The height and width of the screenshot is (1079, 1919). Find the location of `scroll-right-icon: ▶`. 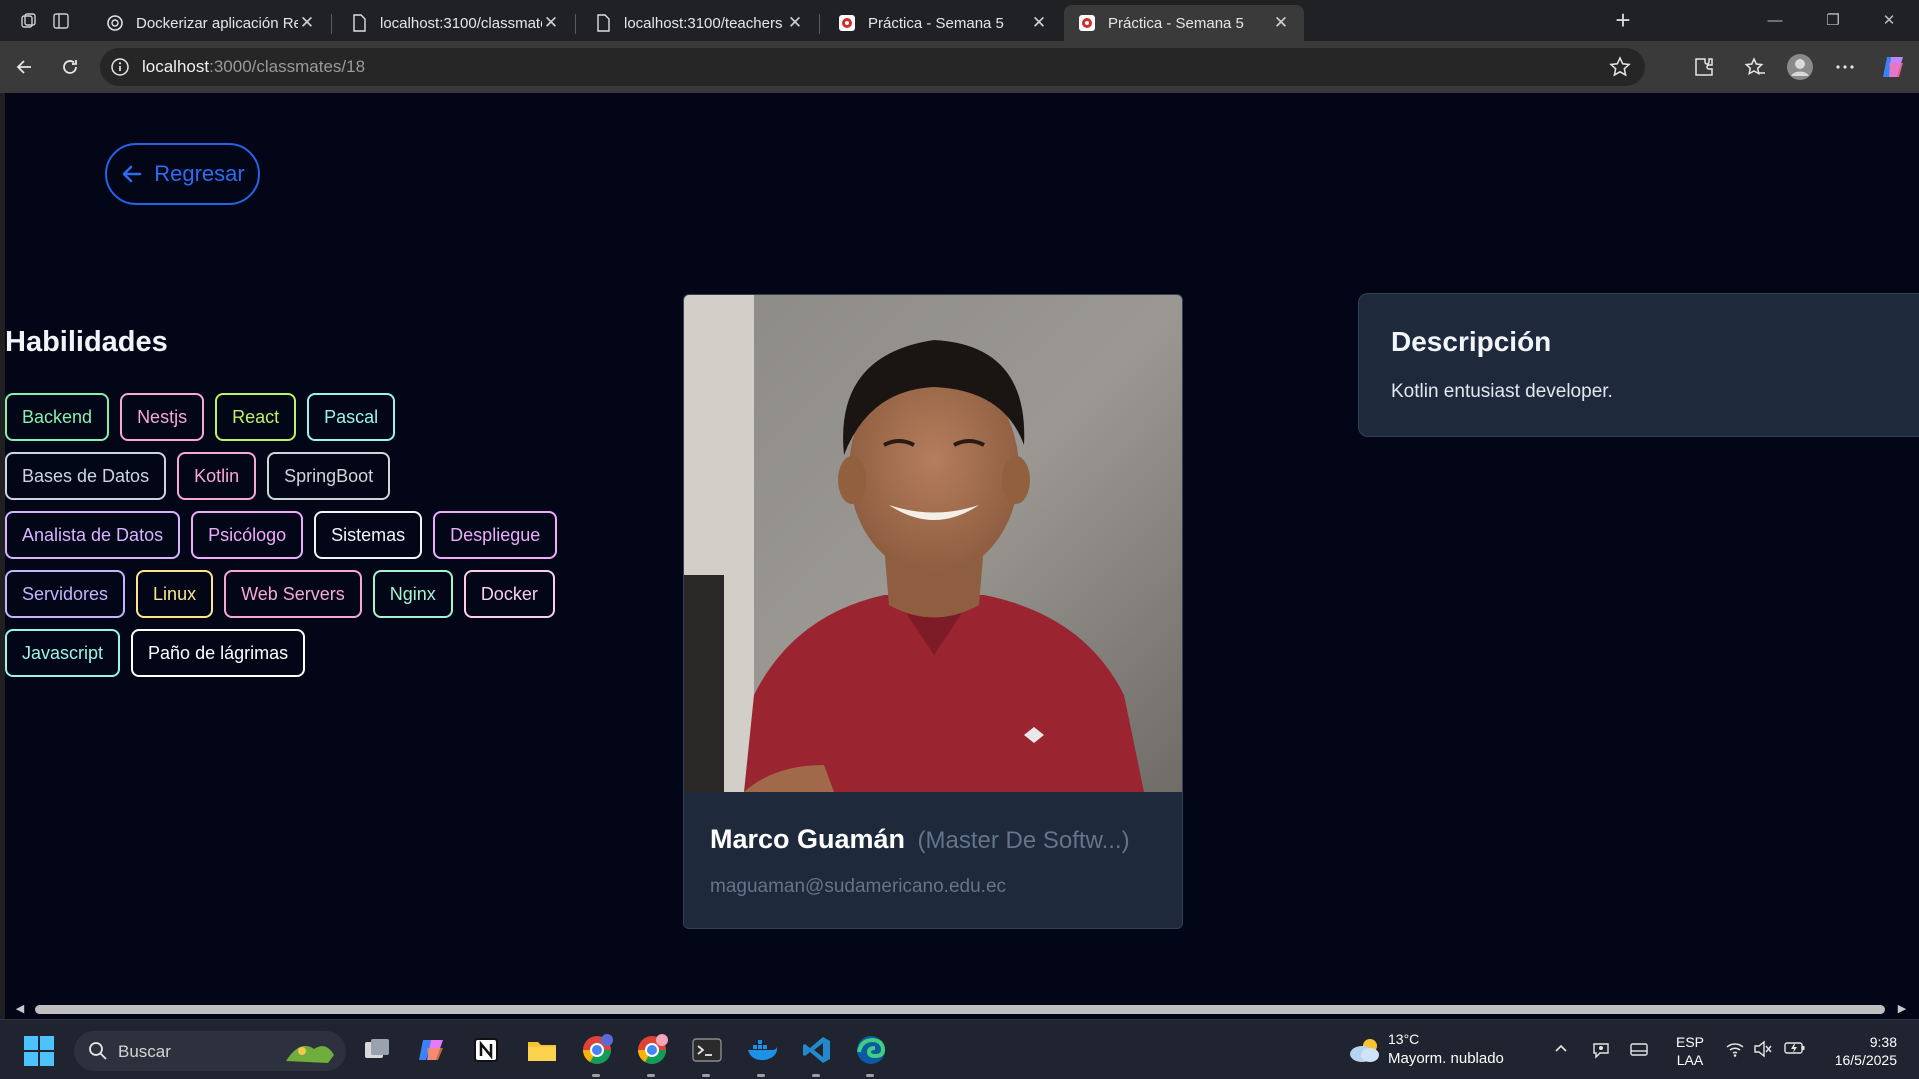

scroll-right-icon: ▶ is located at coordinates (1902, 1009).